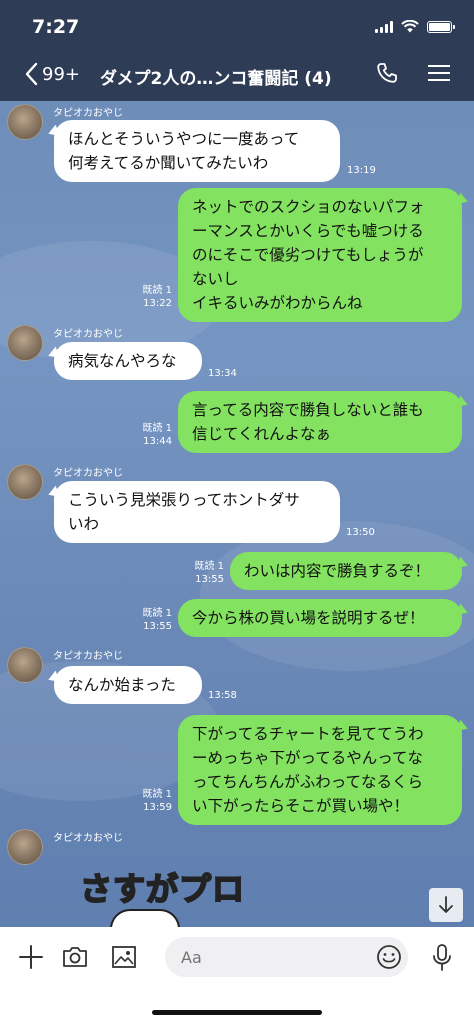  I want to click on back-button: 99+, so click(52, 74).